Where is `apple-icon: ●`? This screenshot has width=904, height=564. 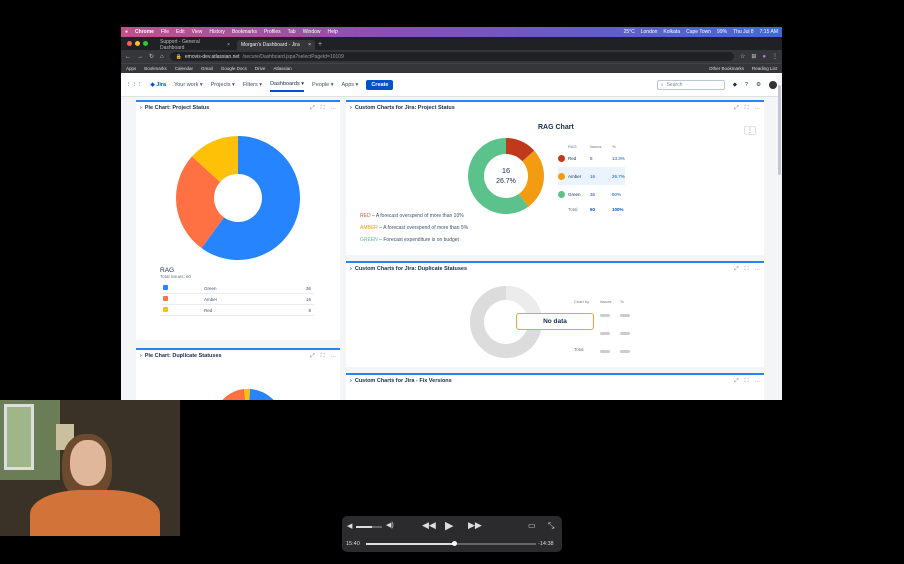
apple-icon: ● is located at coordinates (126, 32).